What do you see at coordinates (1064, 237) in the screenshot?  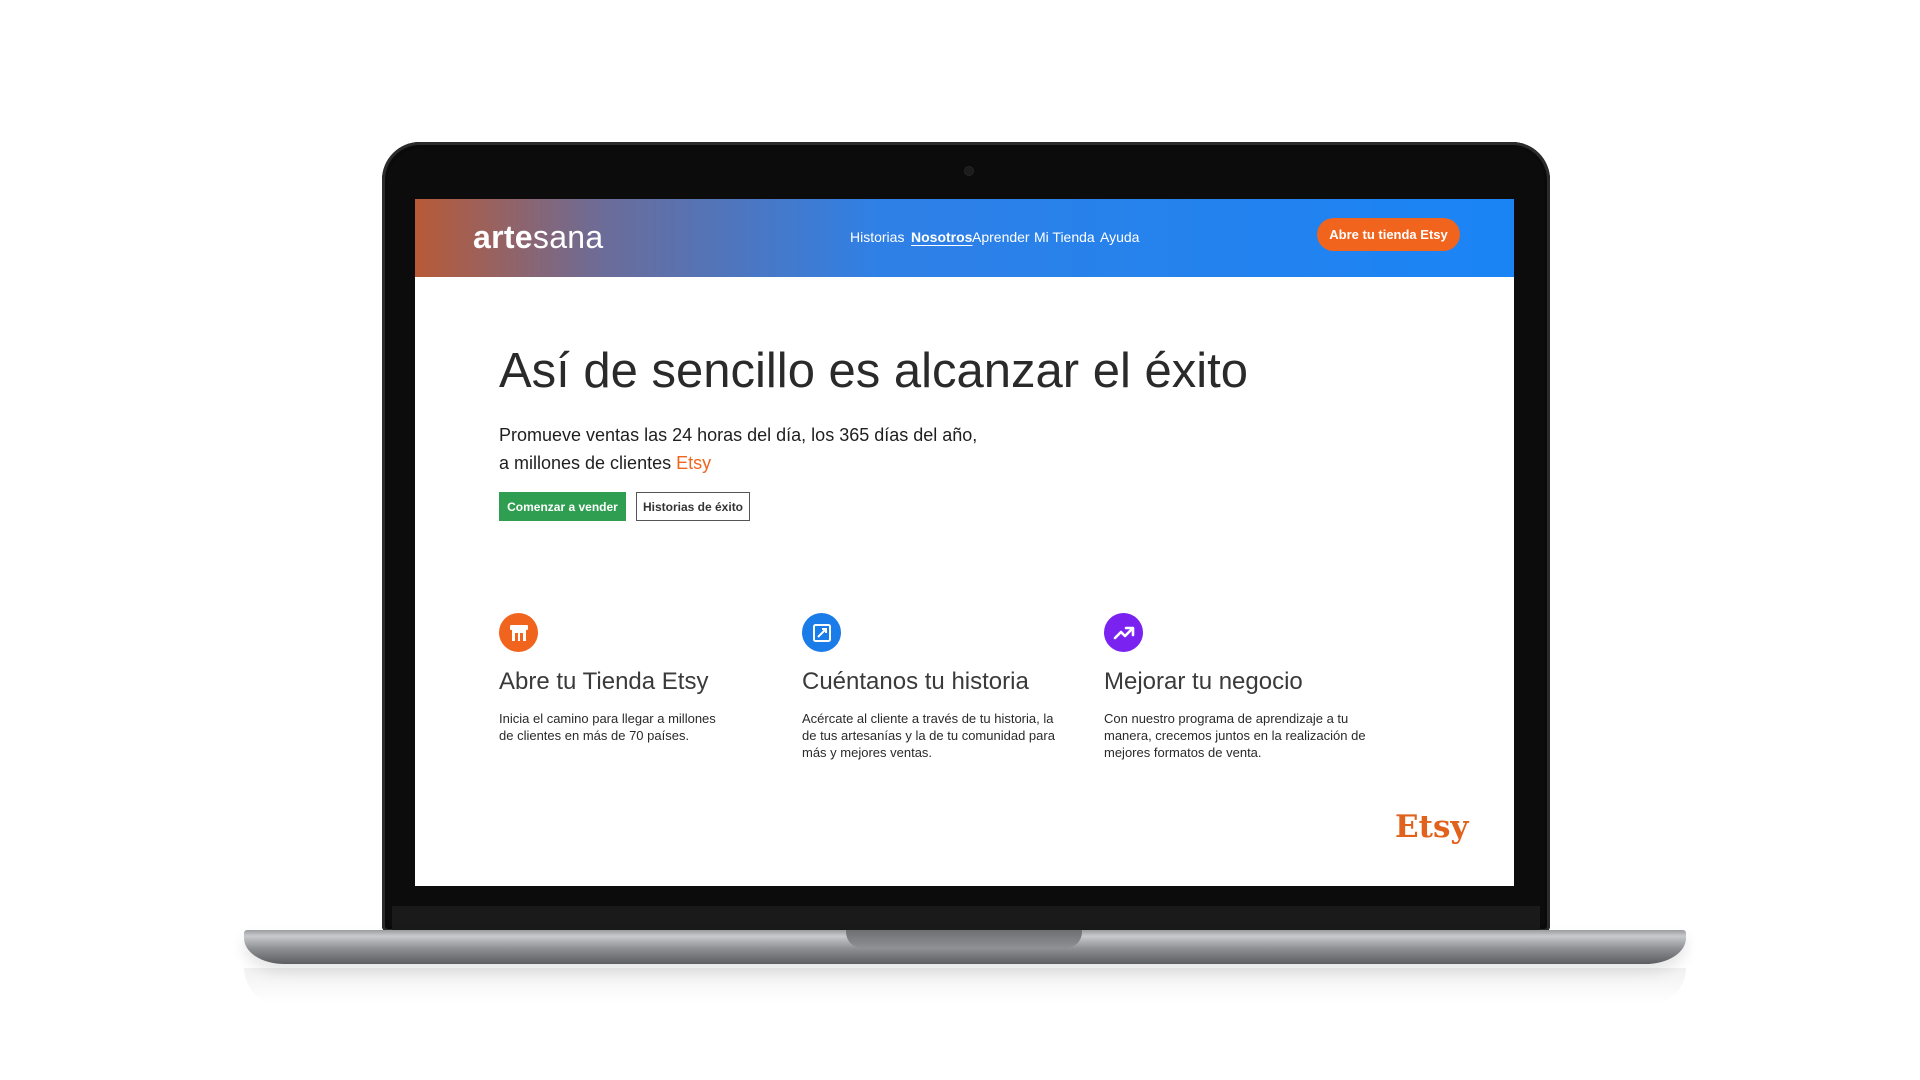 I see `nav-mi-tienda: Mi Tienda` at bounding box center [1064, 237].